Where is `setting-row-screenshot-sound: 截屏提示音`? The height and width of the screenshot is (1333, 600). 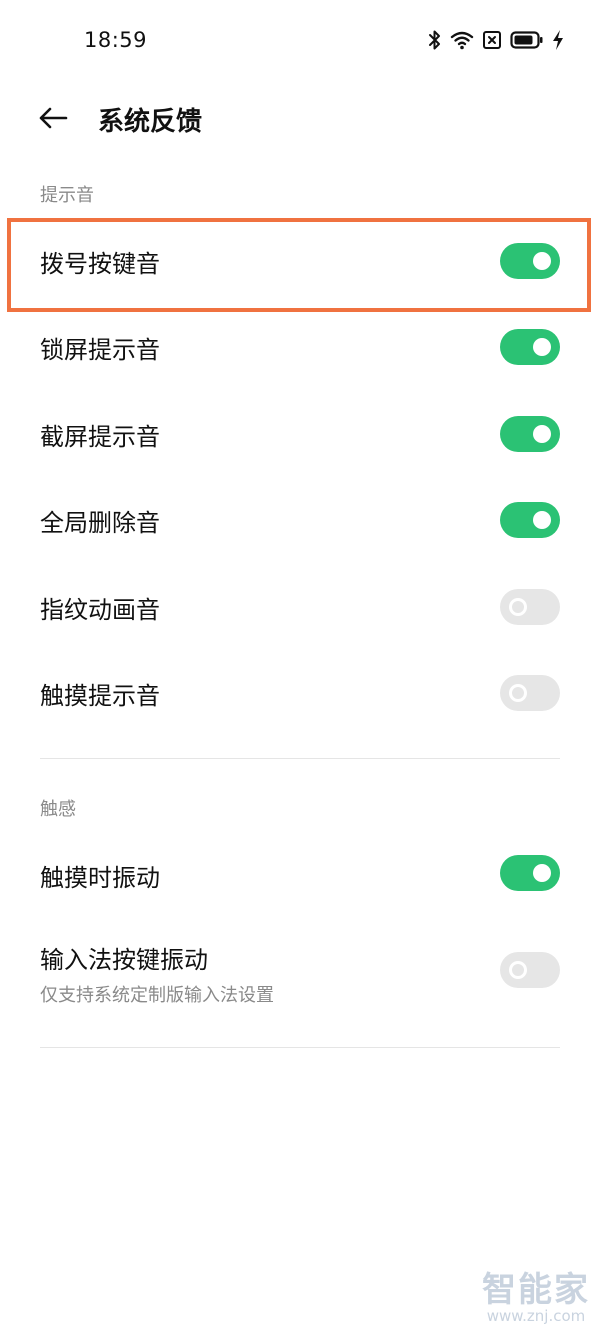
setting-row-screenshot-sound: 截屏提示音 is located at coordinates (300, 434).